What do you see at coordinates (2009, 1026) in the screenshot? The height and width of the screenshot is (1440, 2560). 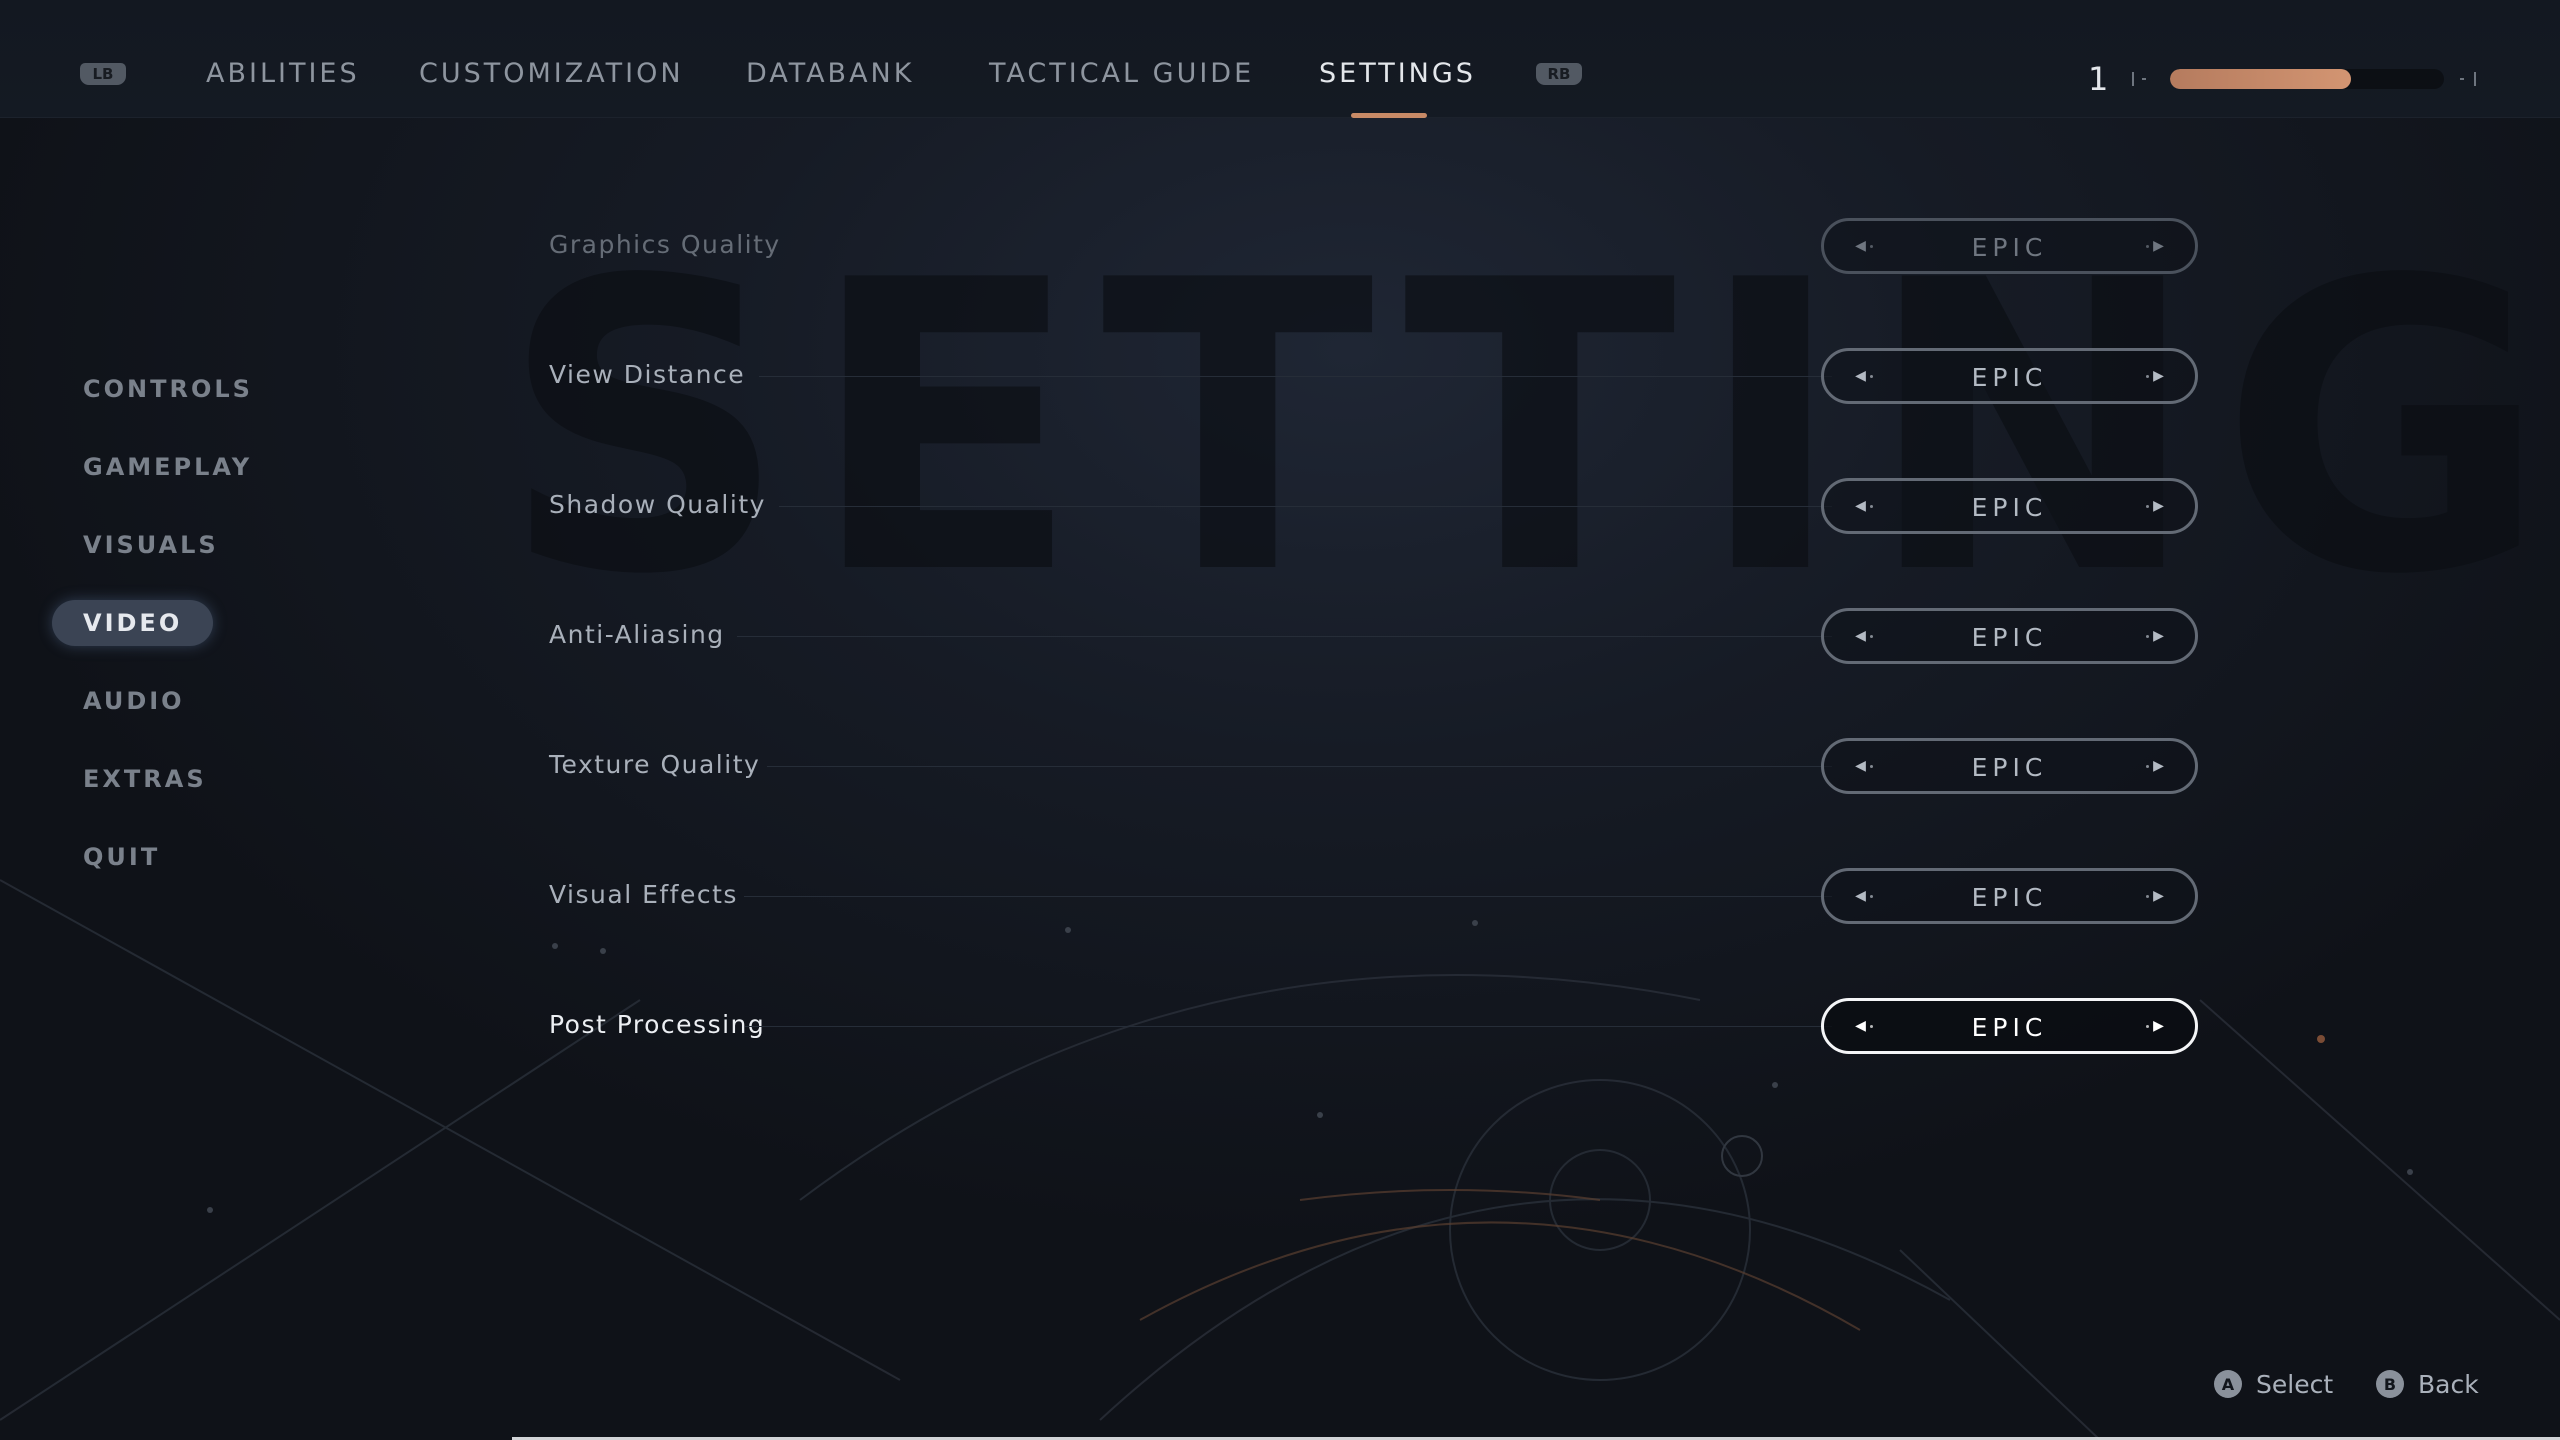 I see `post-processing-selector: ◀ EPIC ▶` at bounding box center [2009, 1026].